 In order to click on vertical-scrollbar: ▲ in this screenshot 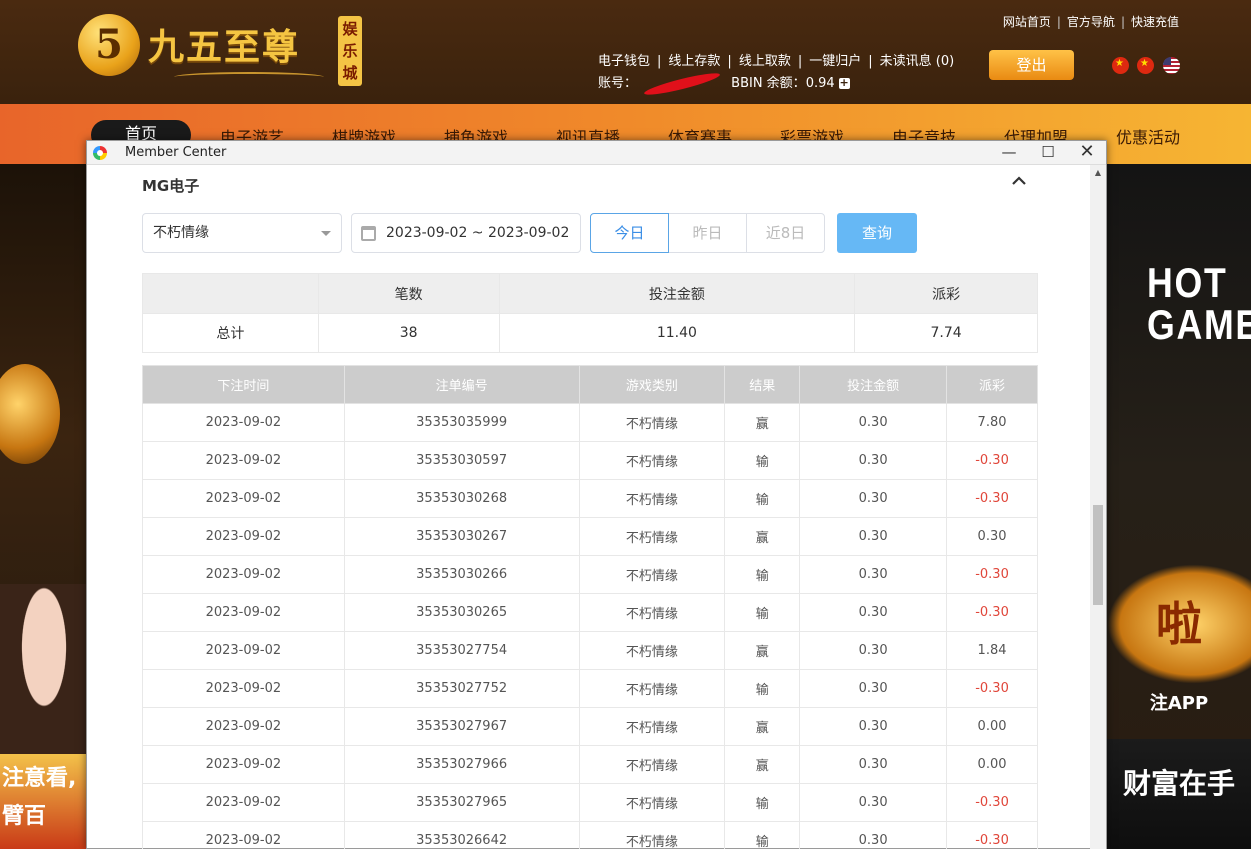, I will do `click(1098, 507)`.